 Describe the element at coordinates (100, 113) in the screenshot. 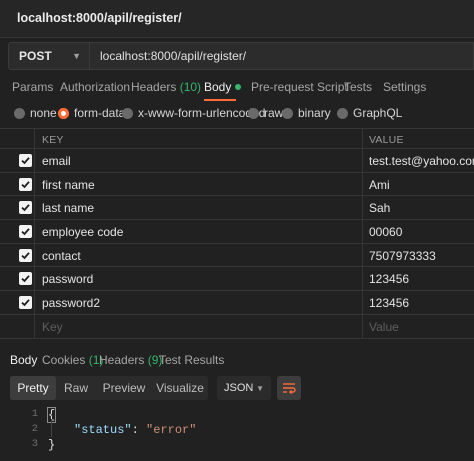

I see `radio-label: form-data` at that location.